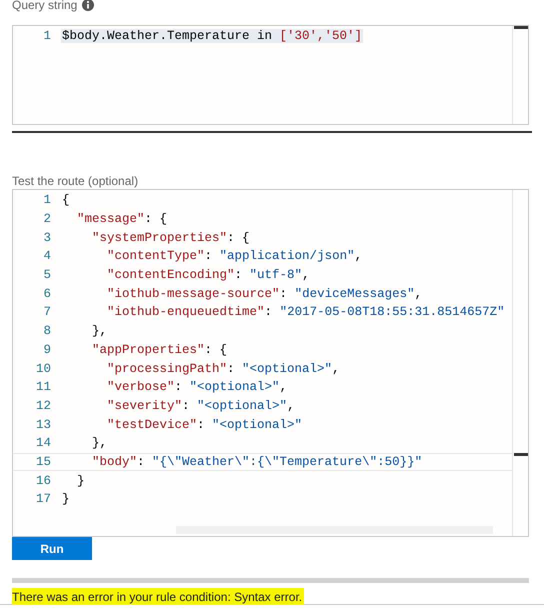 This screenshot has width=544, height=611. Describe the element at coordinates (197, 387) in the screenshot. I see `code-line: "verbose": "<optional>",` at that location.